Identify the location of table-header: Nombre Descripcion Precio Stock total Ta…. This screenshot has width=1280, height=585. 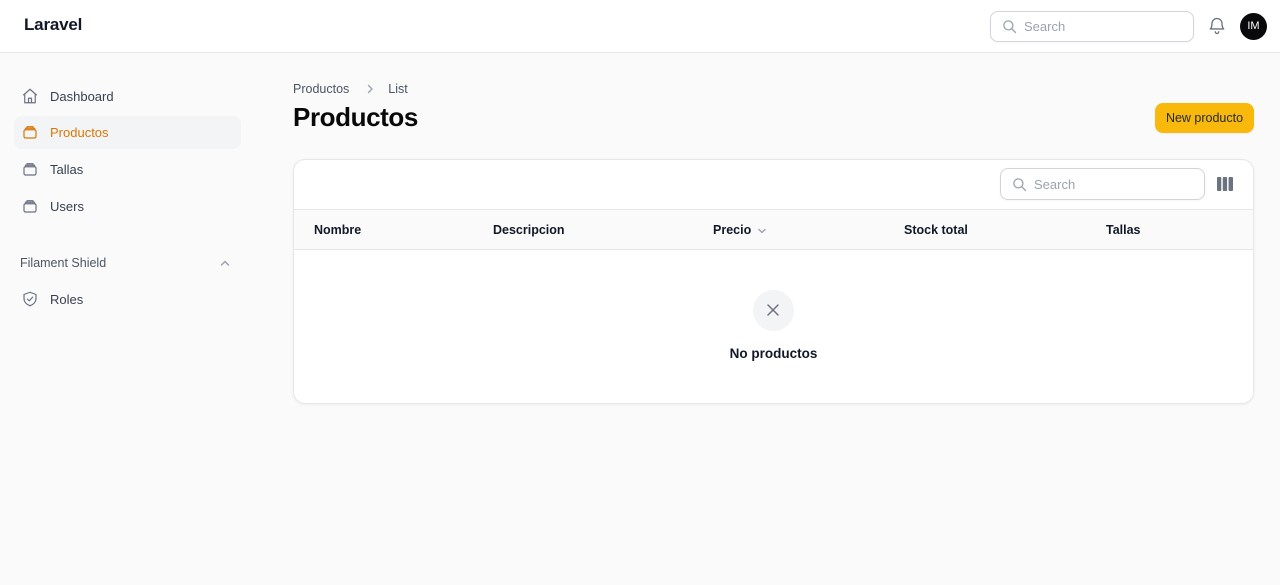
(773, 229).